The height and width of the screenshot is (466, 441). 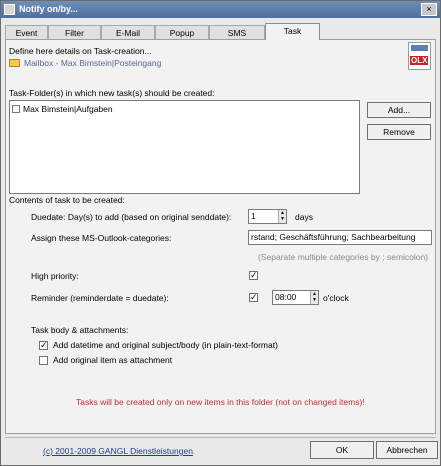 What do you see at coordinates (304, 217) in the screenshot?
I see `days-label: days` at bounding box center [304, 217].